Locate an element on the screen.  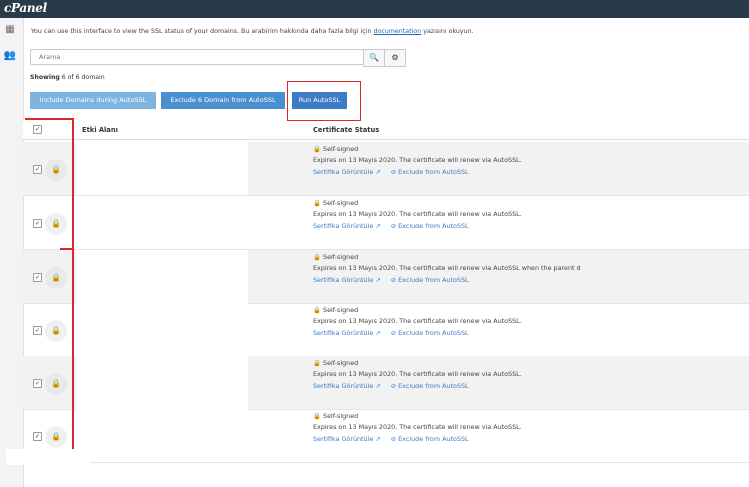
select-all-checkbox: ✓ is located at coordinates (37, 129).